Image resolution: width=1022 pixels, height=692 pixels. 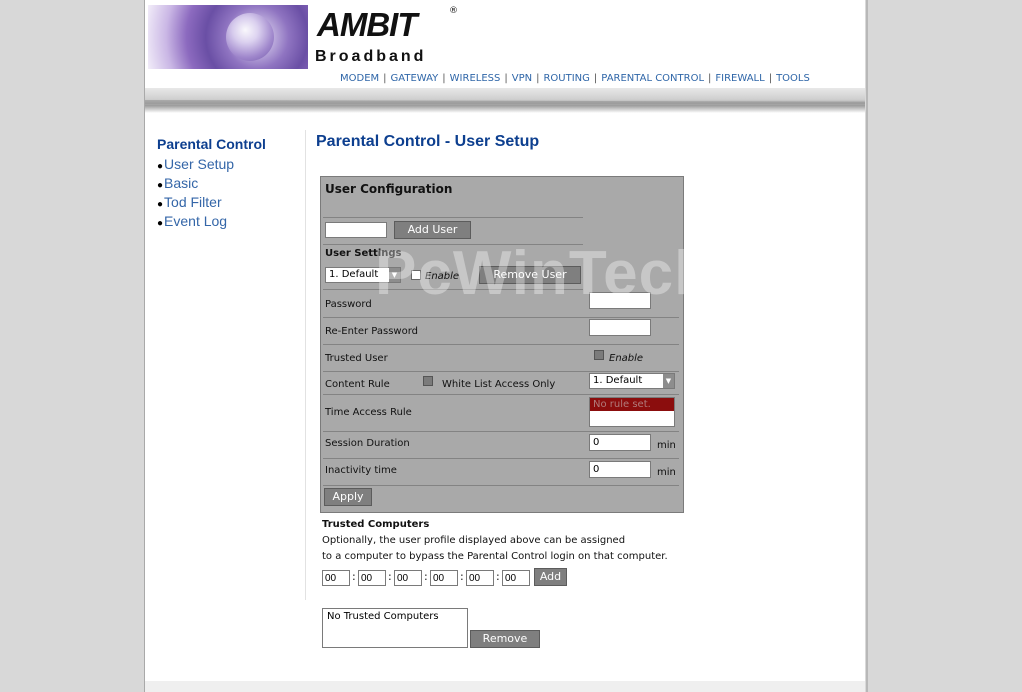 What do you see at coordinates (666, 445) in the screenshot?
I see `session-duration-unit: min` at bounding box center [666, 445].